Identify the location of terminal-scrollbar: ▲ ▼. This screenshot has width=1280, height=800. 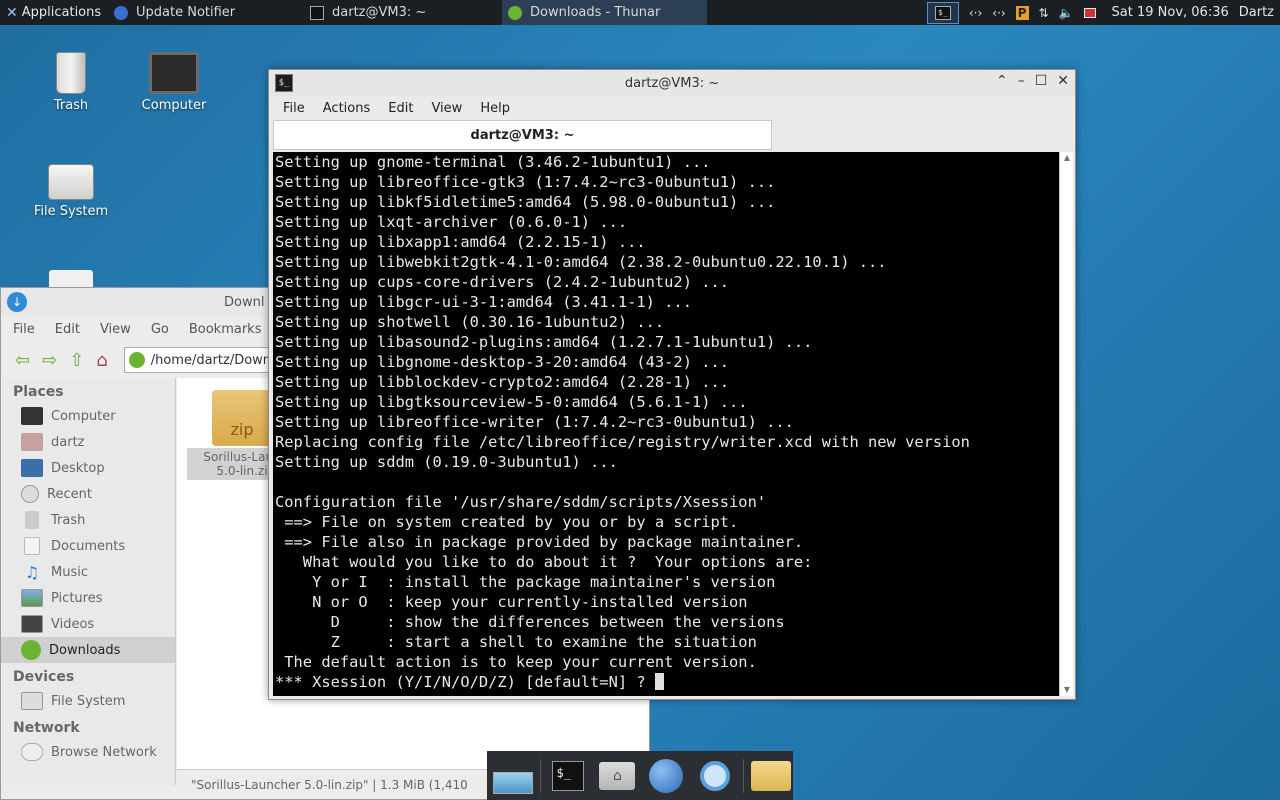
(1066, 424).